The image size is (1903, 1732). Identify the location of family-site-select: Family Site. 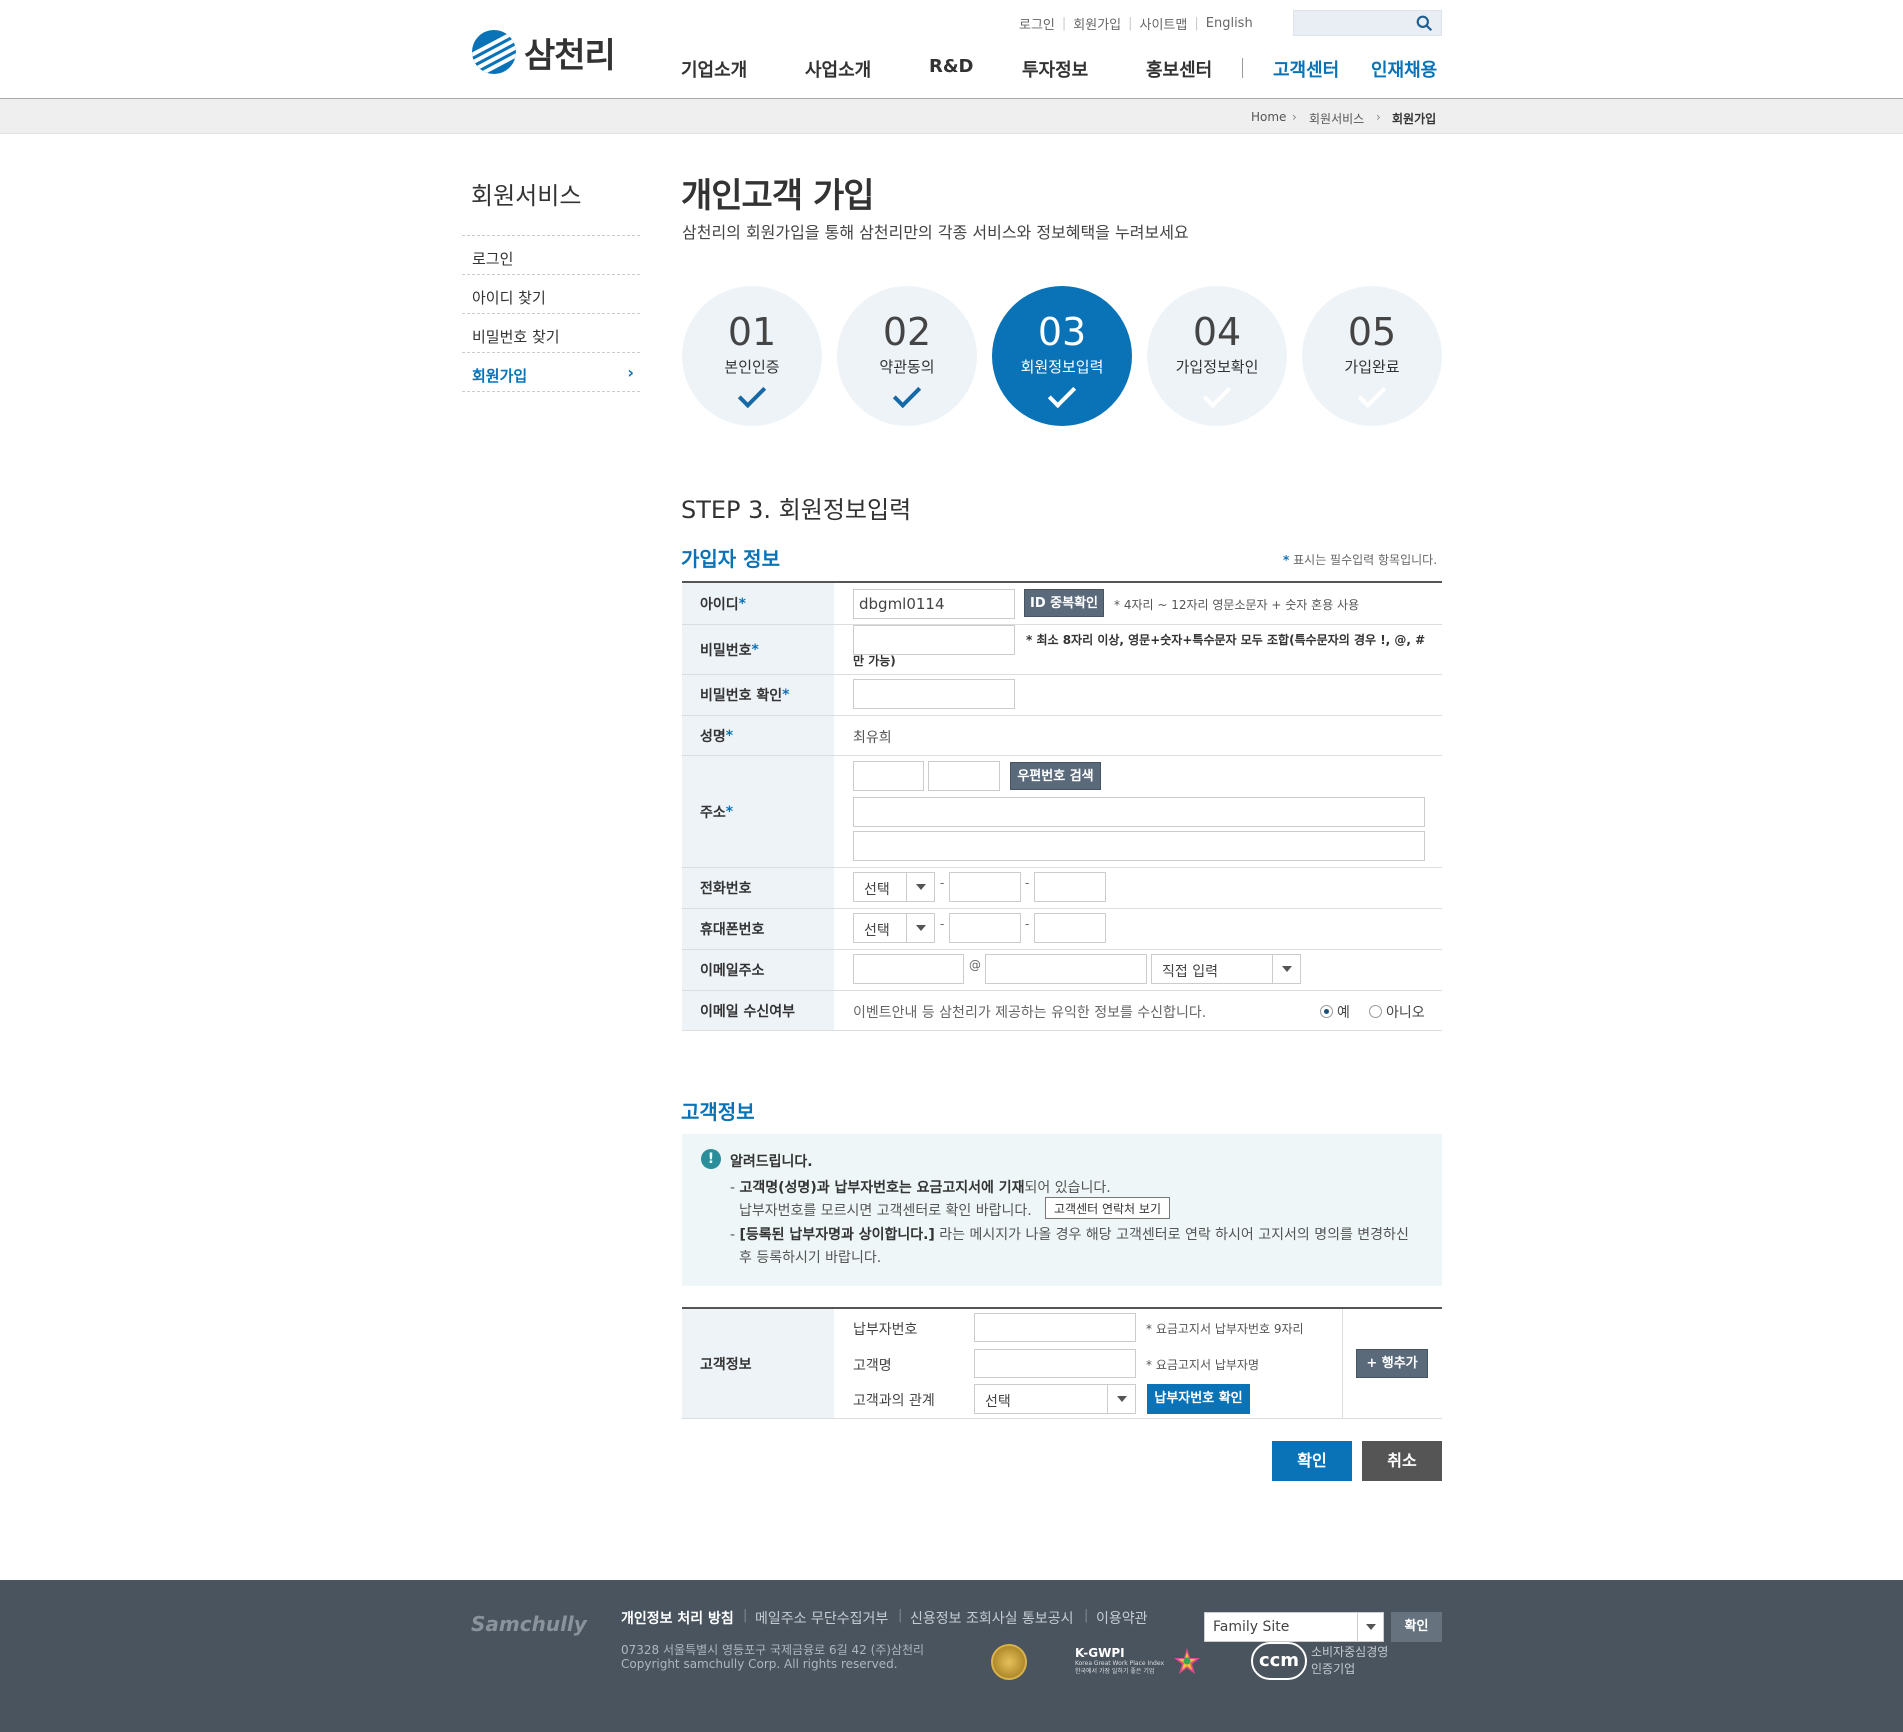
(1294, 1627).